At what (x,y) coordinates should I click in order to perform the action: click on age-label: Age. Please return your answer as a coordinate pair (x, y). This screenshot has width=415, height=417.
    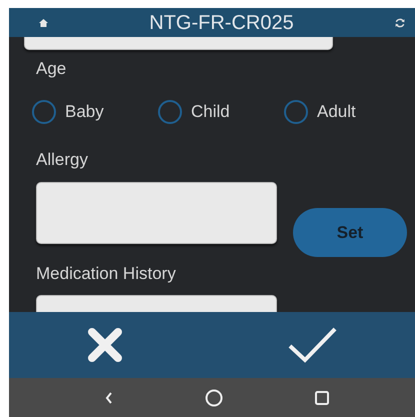
    Looking at the image, I should click on (51, 69).